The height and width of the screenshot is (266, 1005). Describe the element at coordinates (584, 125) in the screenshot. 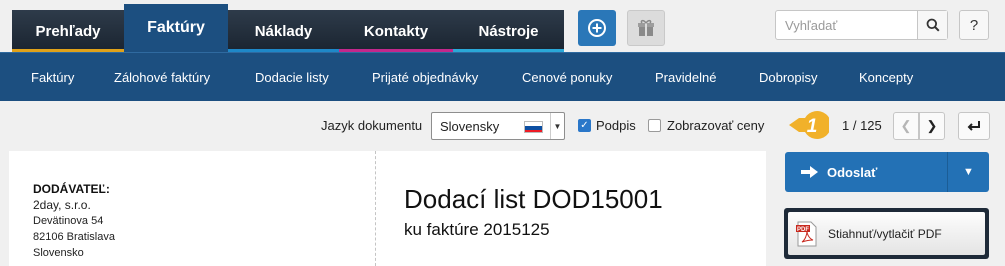

I see `signature-checkbox: ✓` at that location.